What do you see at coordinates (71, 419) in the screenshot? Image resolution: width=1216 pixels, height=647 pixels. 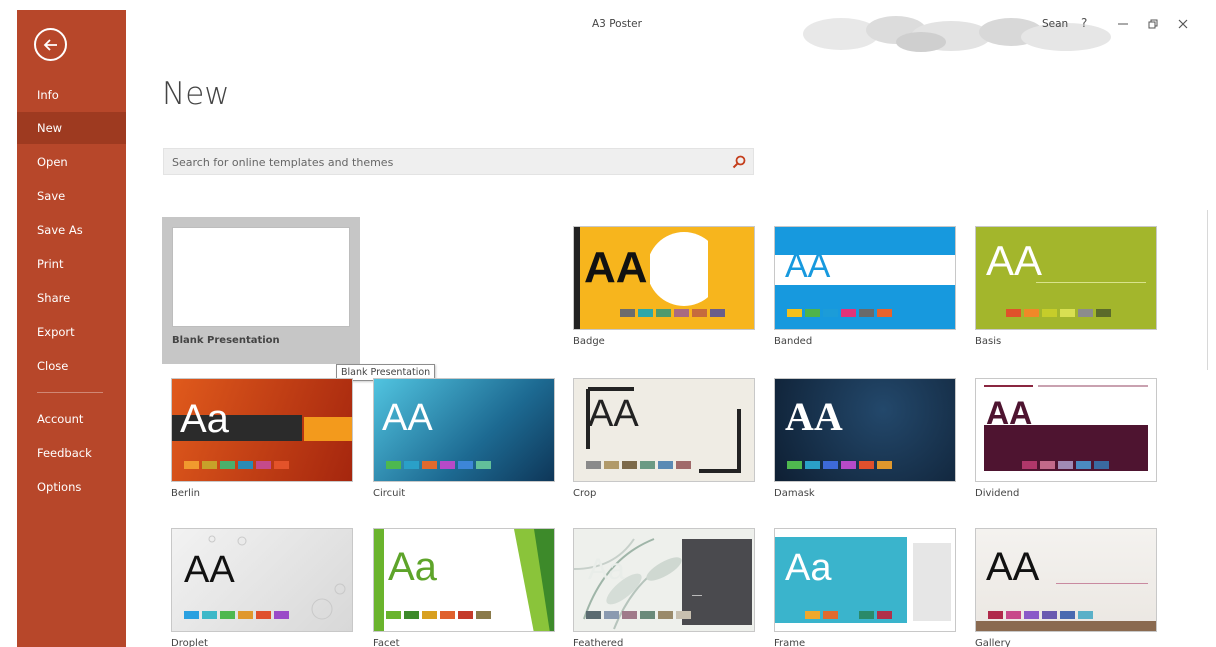 I see `nav-account: Account` at bounding box center [71, 419].